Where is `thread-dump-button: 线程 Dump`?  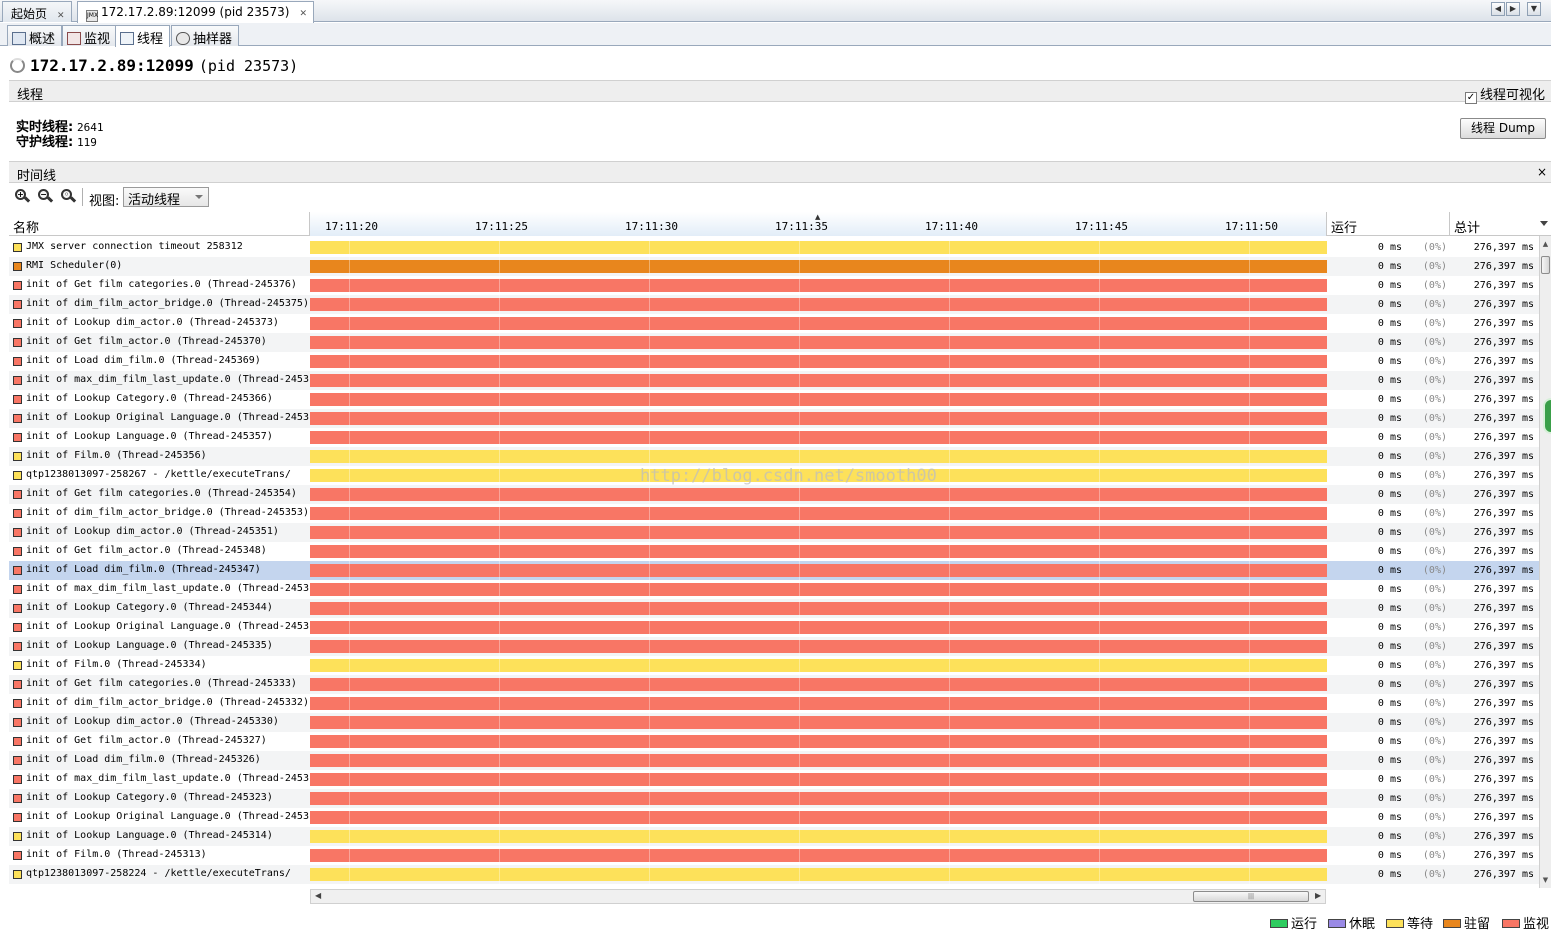 thread-dump-button: 线程 Dump is located at coordinates (1503, 128).